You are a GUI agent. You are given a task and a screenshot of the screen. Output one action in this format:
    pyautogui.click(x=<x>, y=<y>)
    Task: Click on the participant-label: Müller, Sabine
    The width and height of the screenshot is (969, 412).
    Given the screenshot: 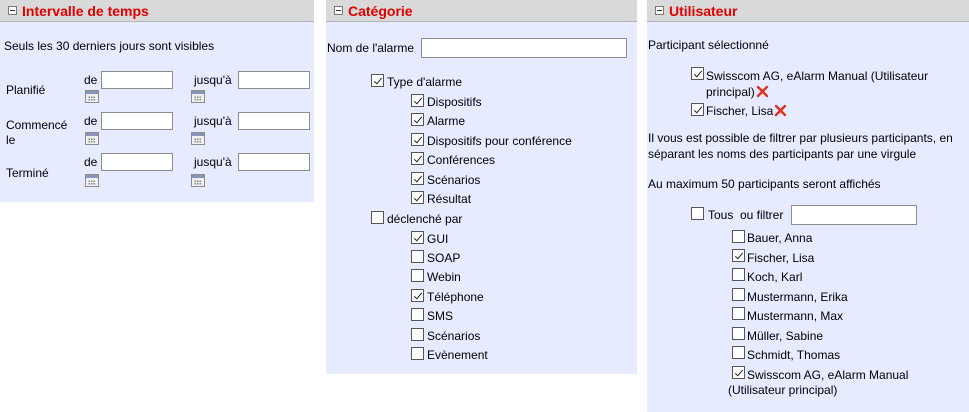 What is the action you would take?
    pyautogui.click(x=785, y=336)
    